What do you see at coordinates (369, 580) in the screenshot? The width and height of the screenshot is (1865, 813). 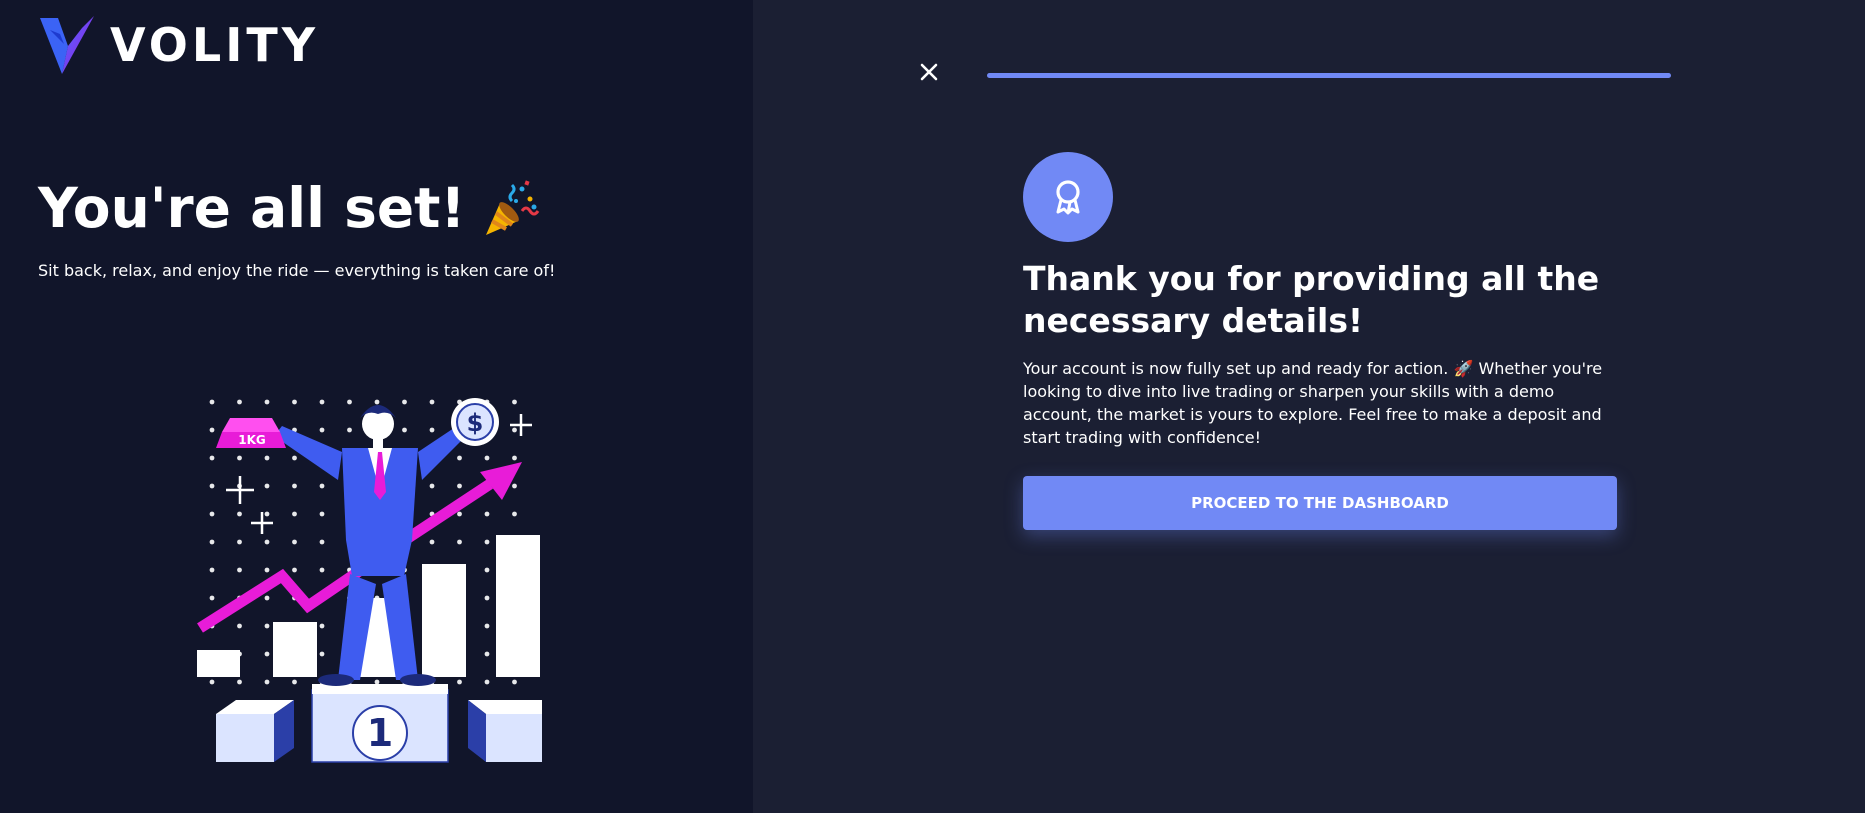 I see `trading-success-illustration: 1 1KG $` at bounding box center [369, 580].